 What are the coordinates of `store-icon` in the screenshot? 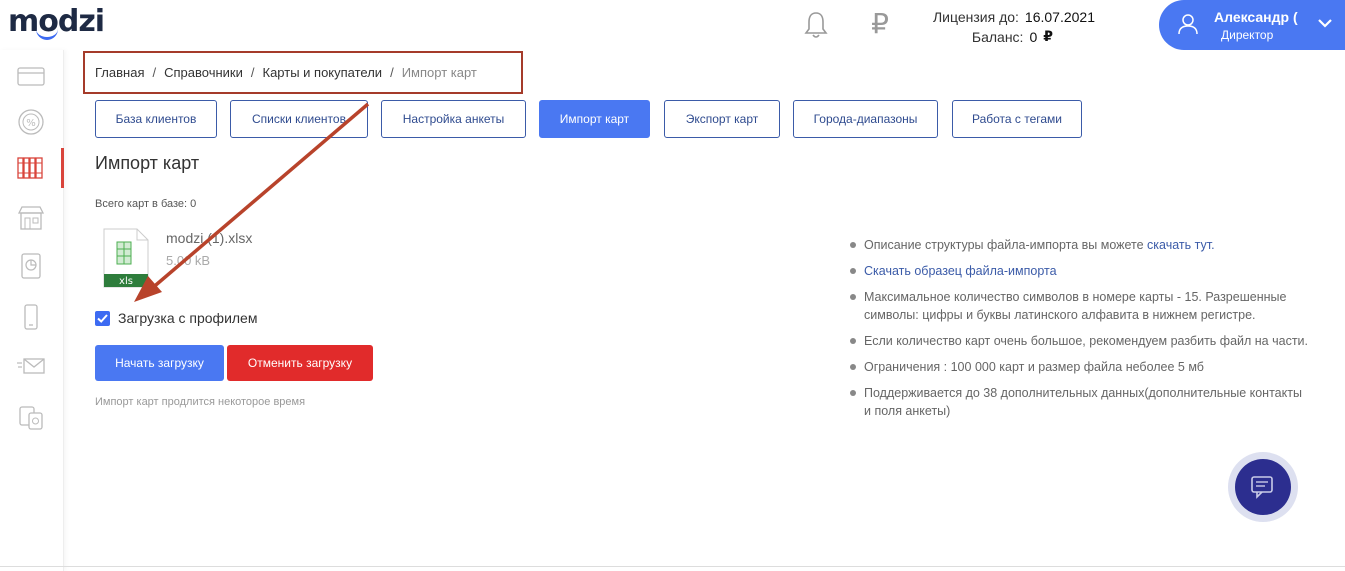 It's located at (31, 218).